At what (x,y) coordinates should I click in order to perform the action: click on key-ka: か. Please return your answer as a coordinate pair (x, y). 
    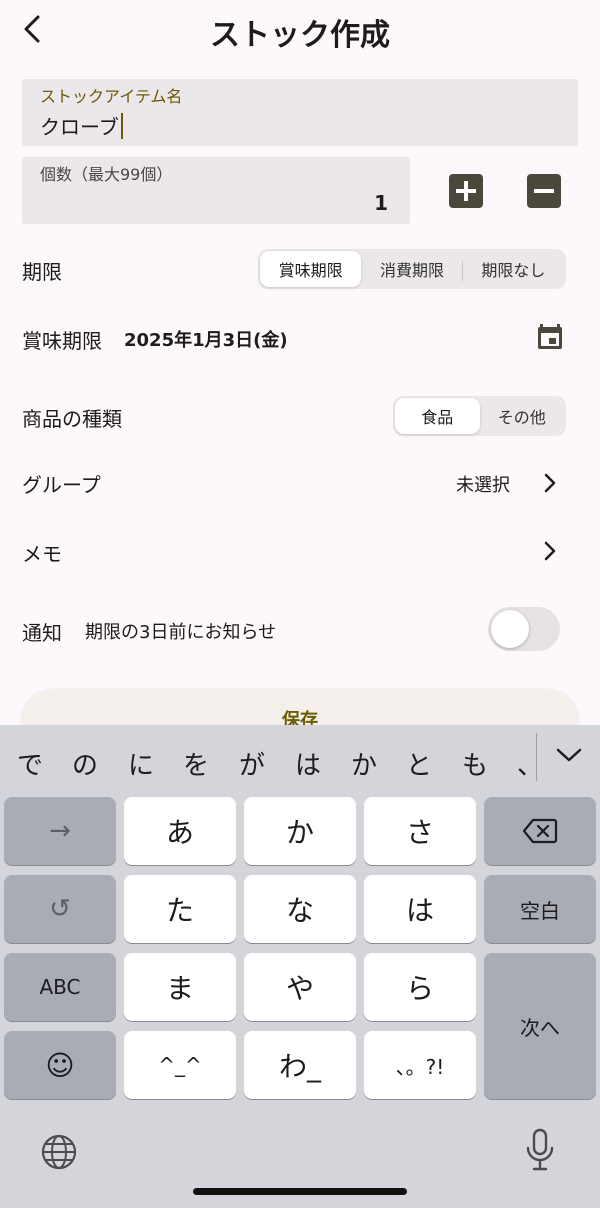
    Looking at the image, I should click on (300, 831).